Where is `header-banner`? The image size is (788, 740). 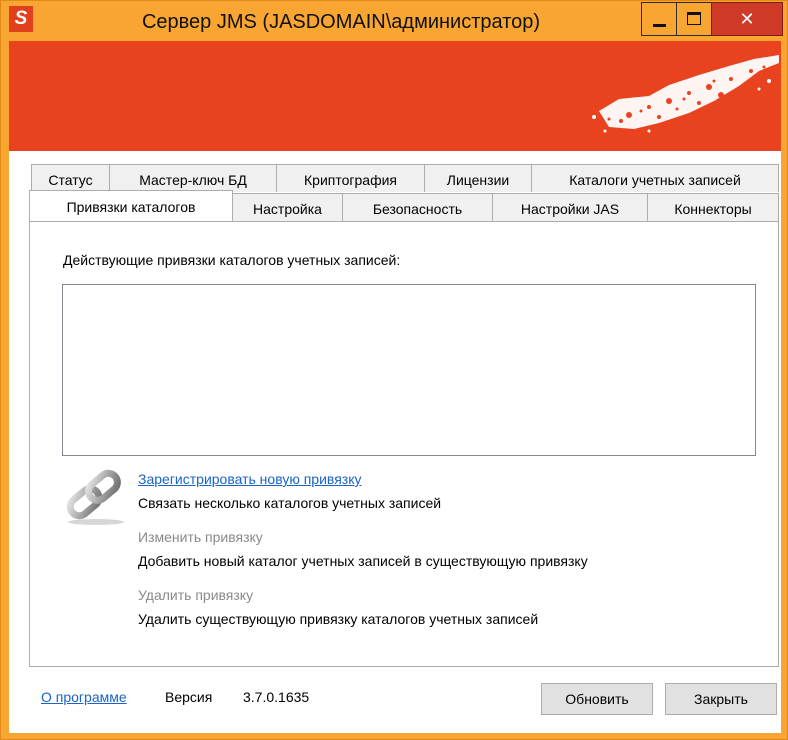 header-banner is located at coordinates (395, 96).